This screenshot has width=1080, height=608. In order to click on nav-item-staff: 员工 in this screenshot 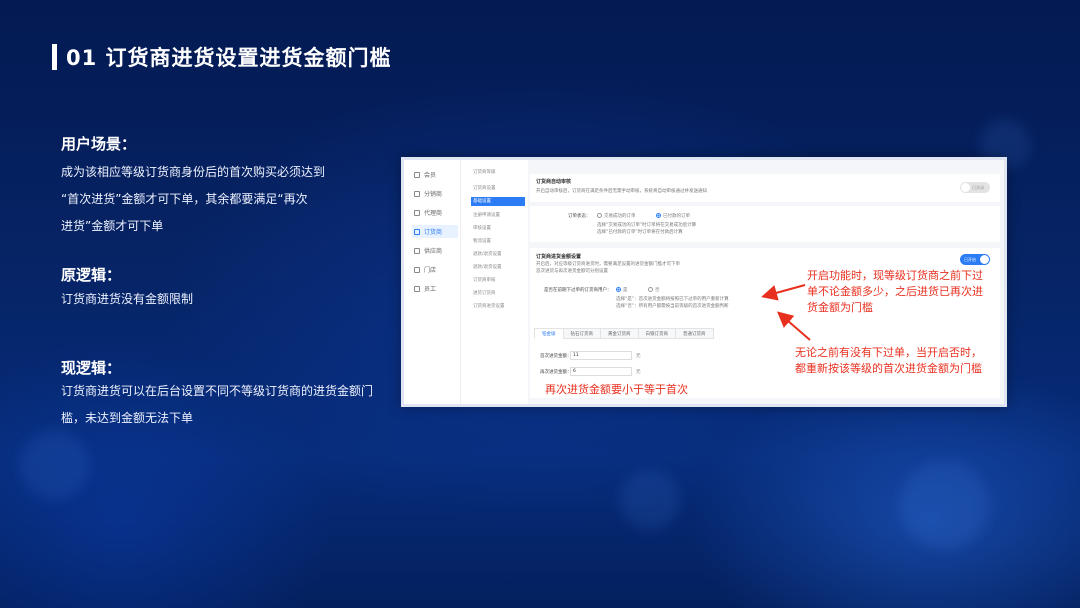, I will do `click(435, 288)`.